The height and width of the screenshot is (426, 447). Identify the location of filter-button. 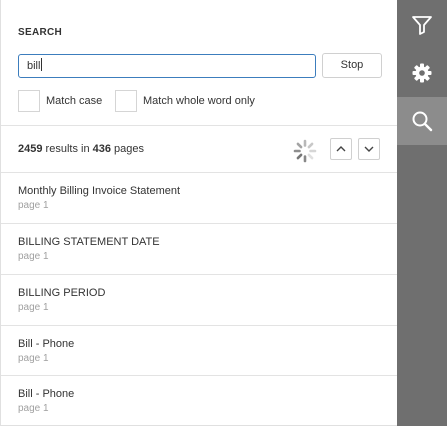
(422, 25).